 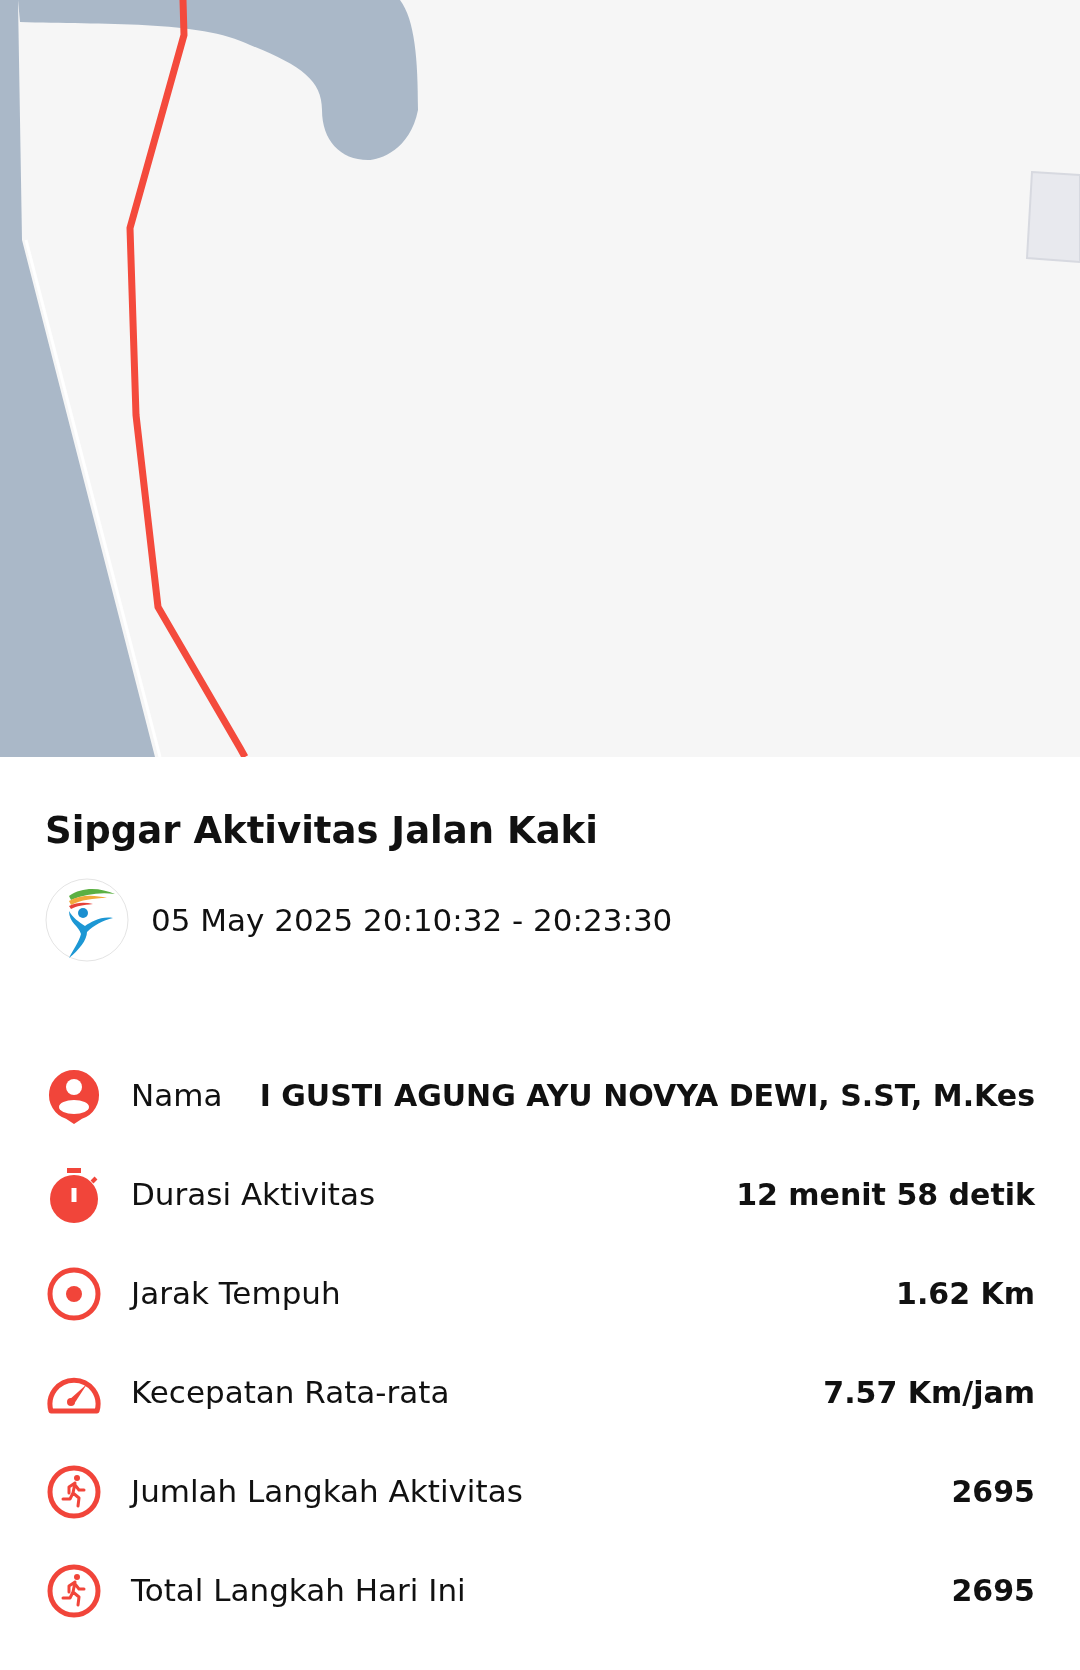 I want to click on logo-icon, so click(x=87, y=920).